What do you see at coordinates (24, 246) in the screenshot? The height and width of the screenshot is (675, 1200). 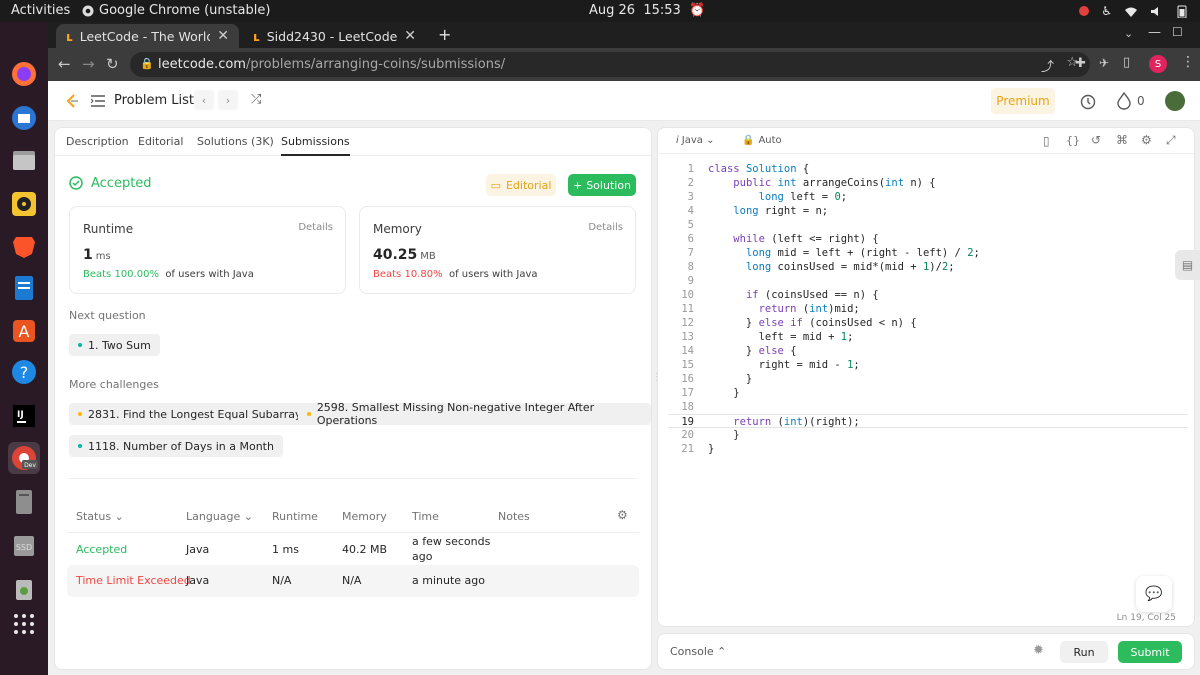 I see `brave-icon` at bounding box center [24, 246].